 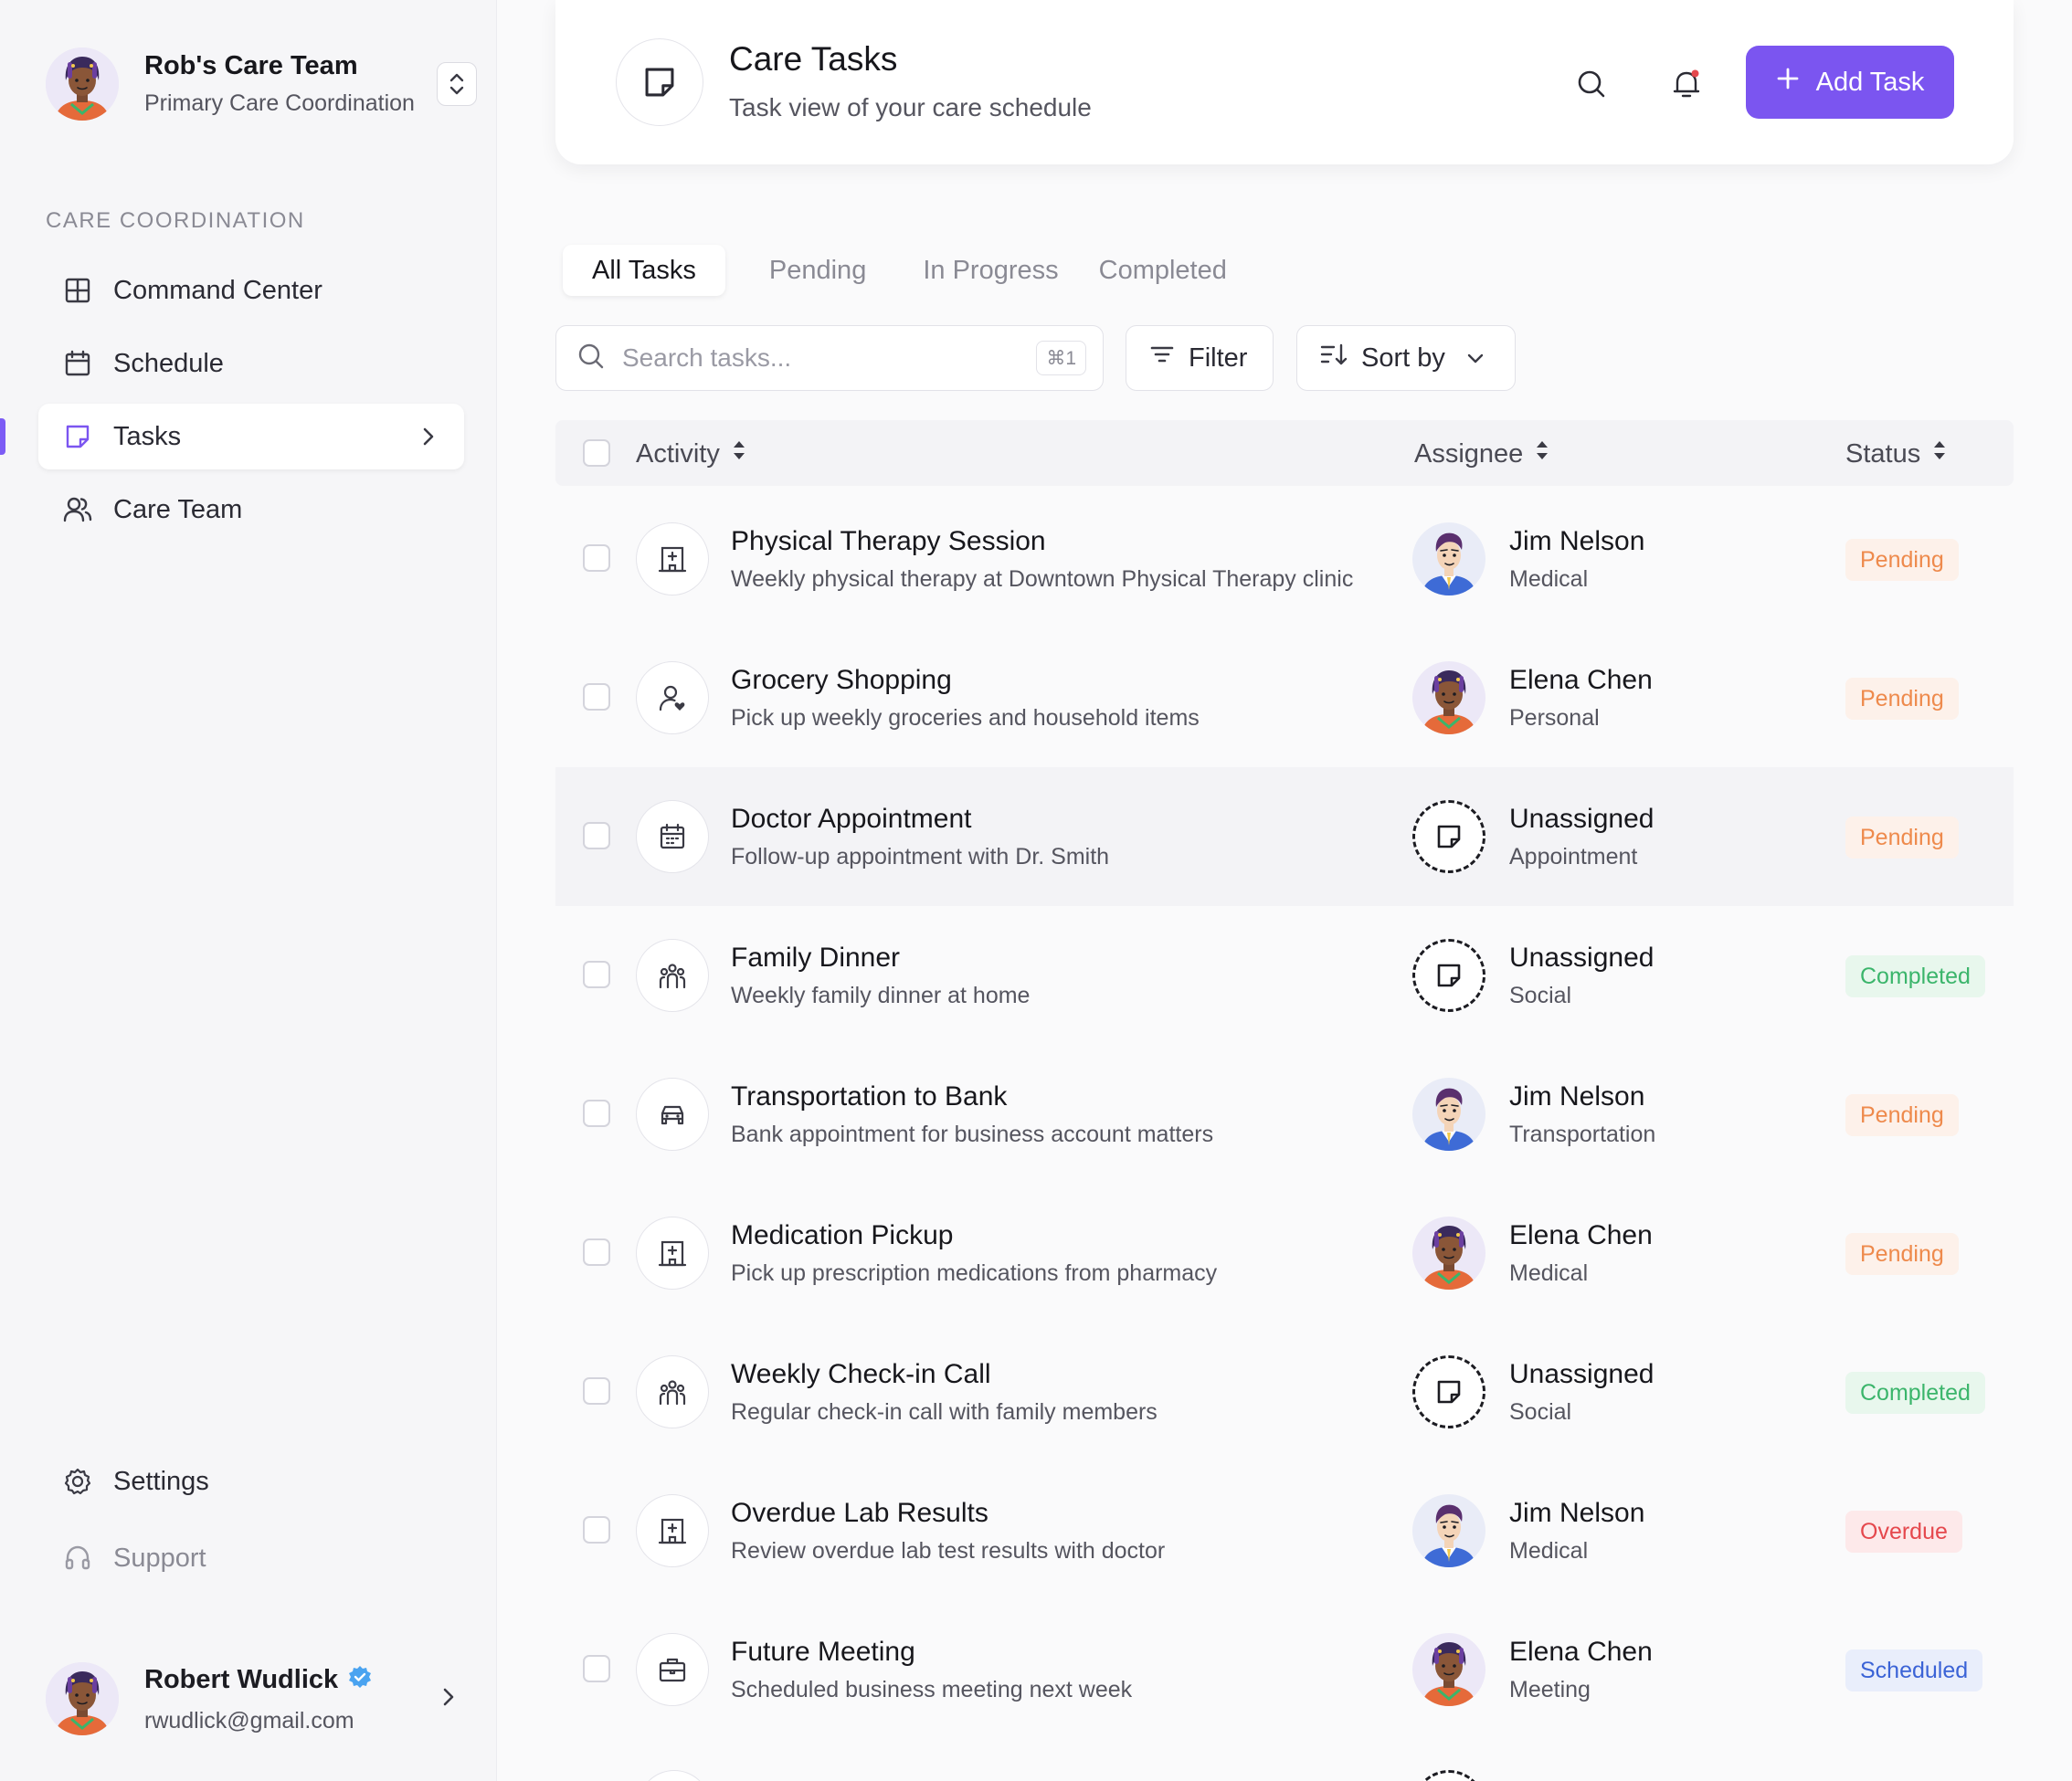 I want to click on add-task-button: Add Task, so click(x=1850, y=82).